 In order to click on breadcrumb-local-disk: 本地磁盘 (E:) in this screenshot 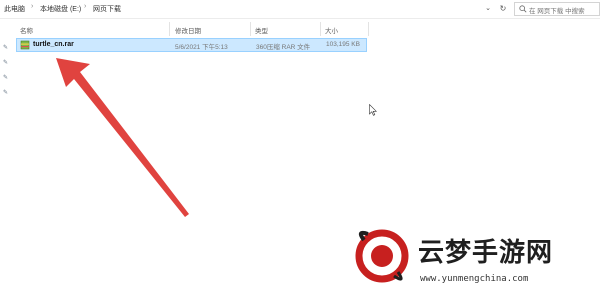, I will do `click(60, 9)`.